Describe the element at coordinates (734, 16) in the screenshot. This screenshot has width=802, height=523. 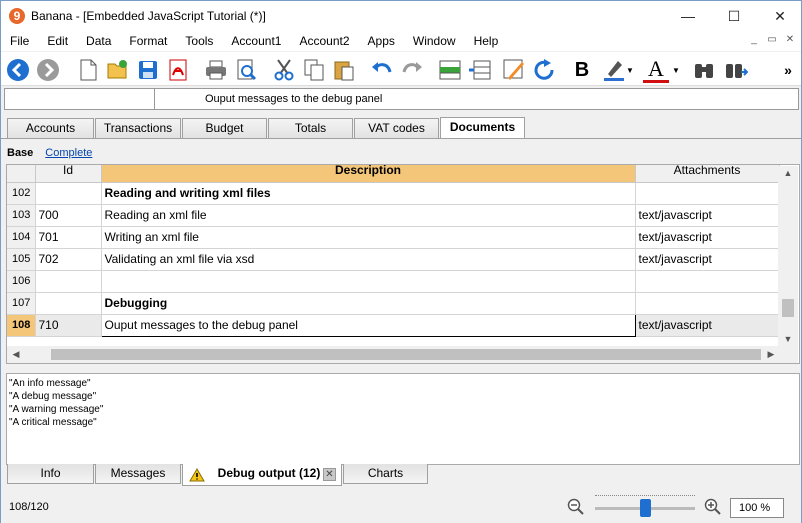
I see `maximize-button: ☐` at that location.